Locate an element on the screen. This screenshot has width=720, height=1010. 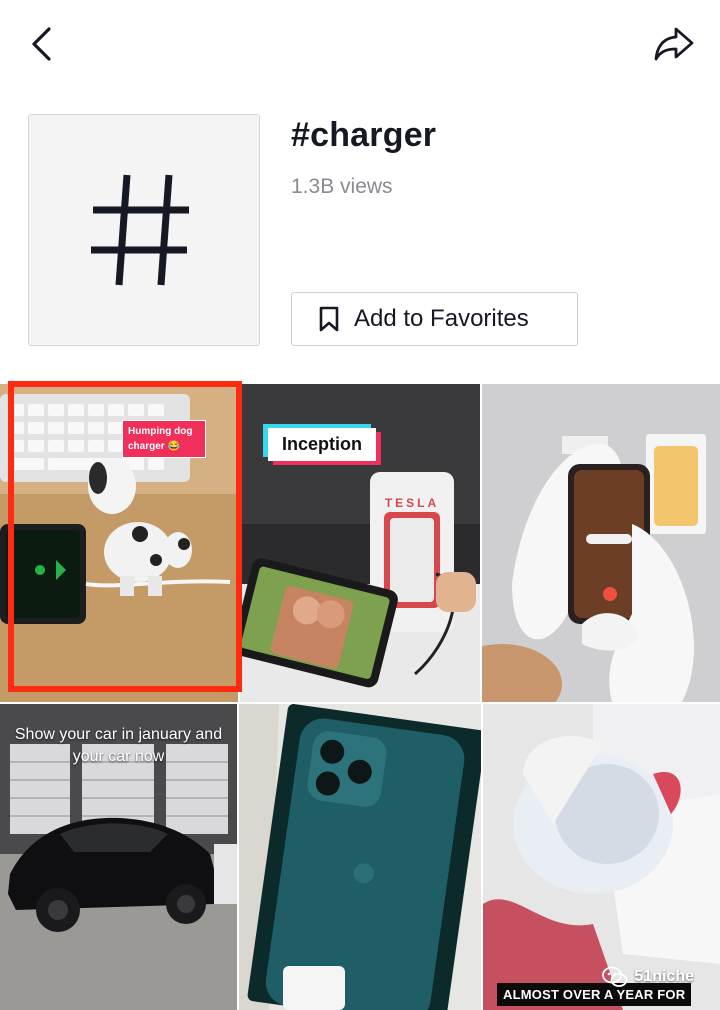
add-to-favorites-button: Add to Favorites is located at coordinates (434, 319).